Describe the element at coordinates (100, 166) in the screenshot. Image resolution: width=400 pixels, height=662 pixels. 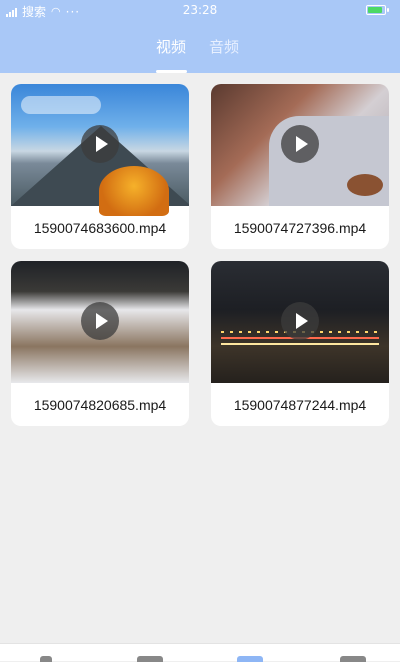
I see `video-card: 1590074683600.mp4` at that location.